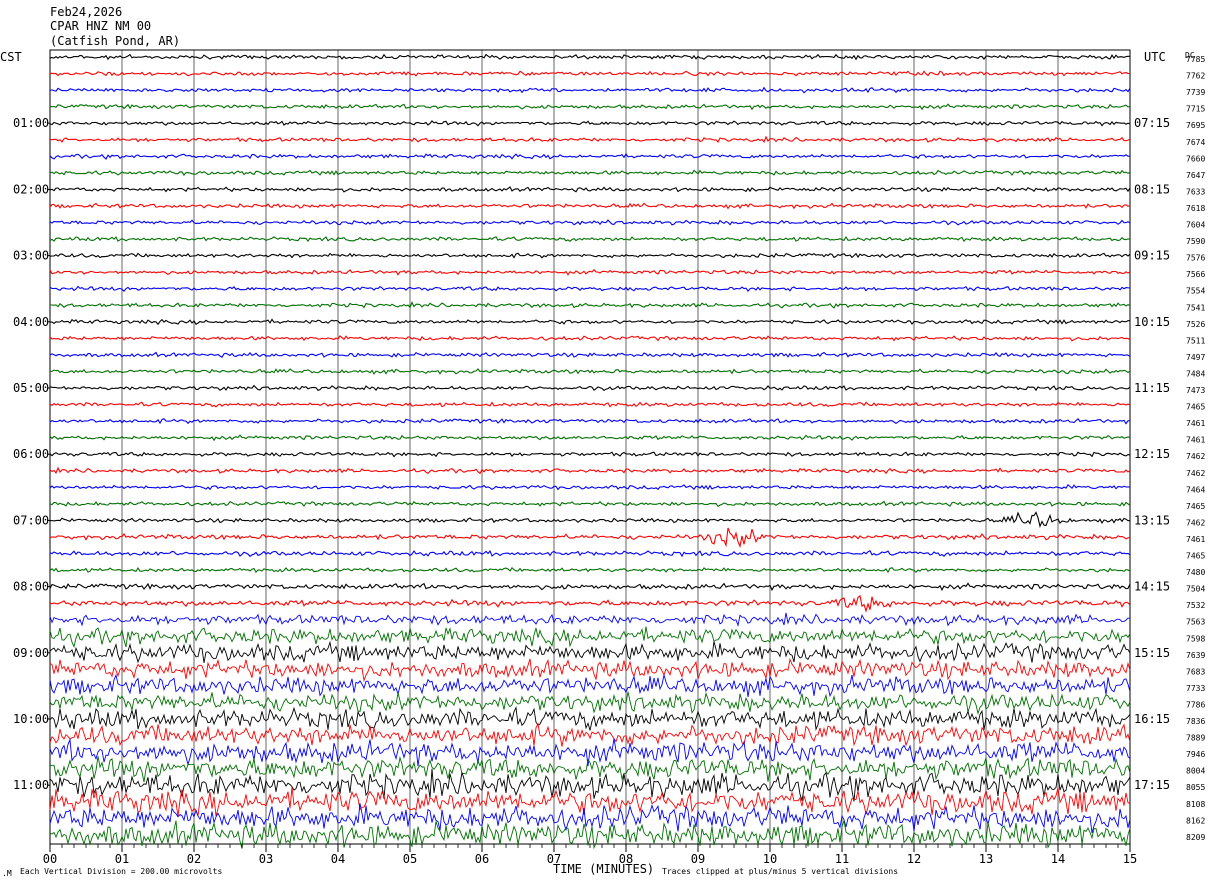  Describe the element at coordinates (1058, 859) in the screenshot. I see `x-tick-label: 14` at that location.